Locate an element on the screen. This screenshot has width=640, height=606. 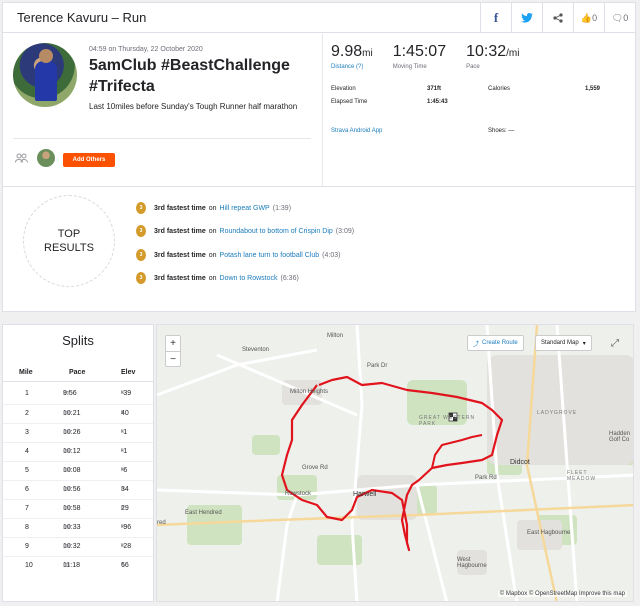
split-mile: 2 is located at coordinates (27, 413).